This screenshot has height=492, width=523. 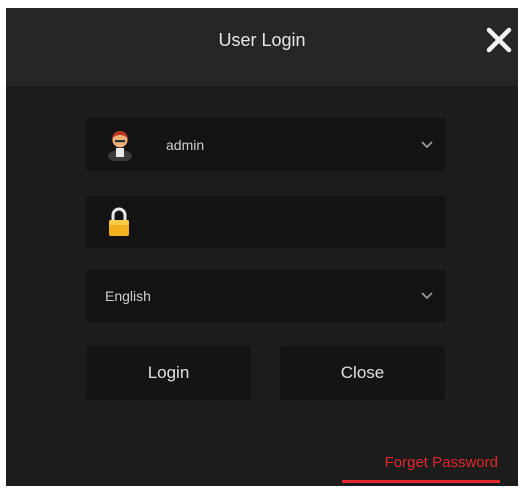 What do you see at coordinates (185, 144) in the screenshot?
I see `username-value: admin` at bounding box center [185, 144].